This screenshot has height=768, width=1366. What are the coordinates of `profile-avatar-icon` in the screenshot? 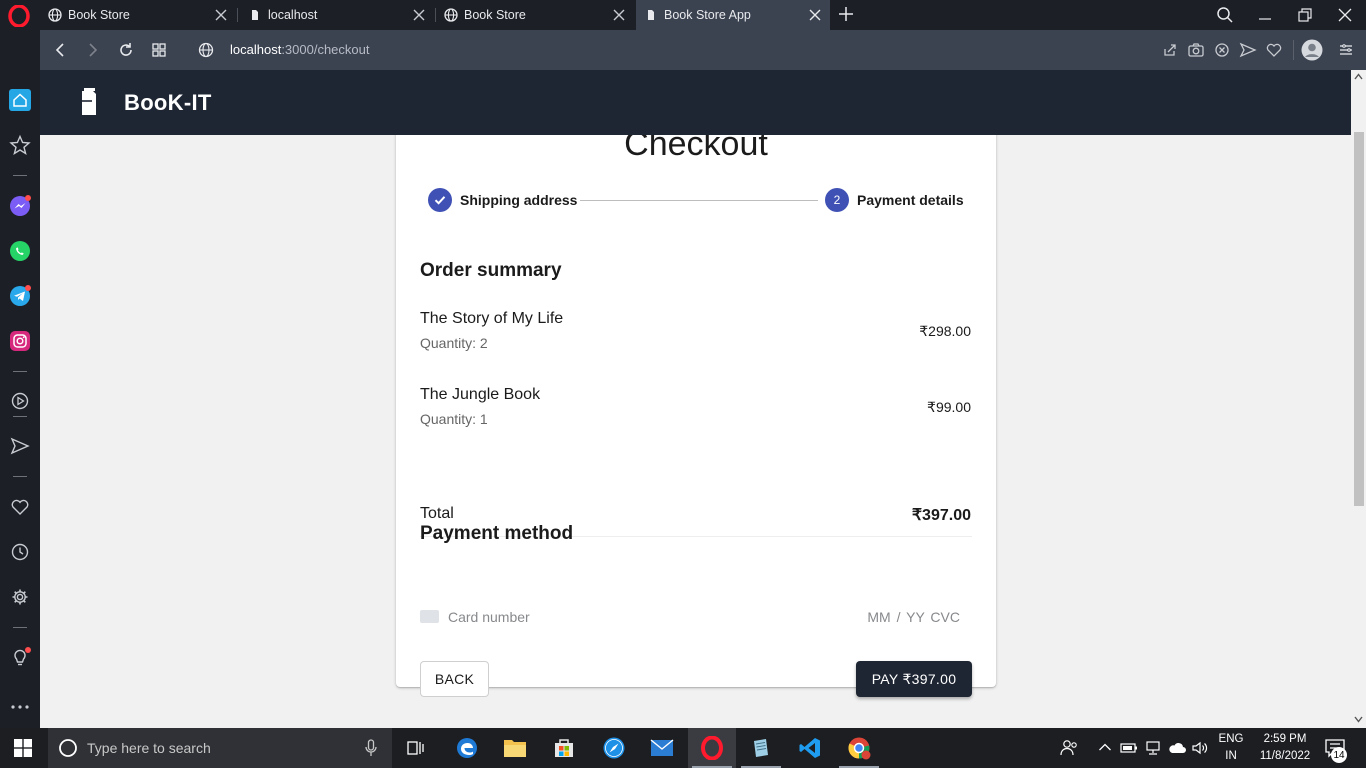 It's located at (1312, 50).